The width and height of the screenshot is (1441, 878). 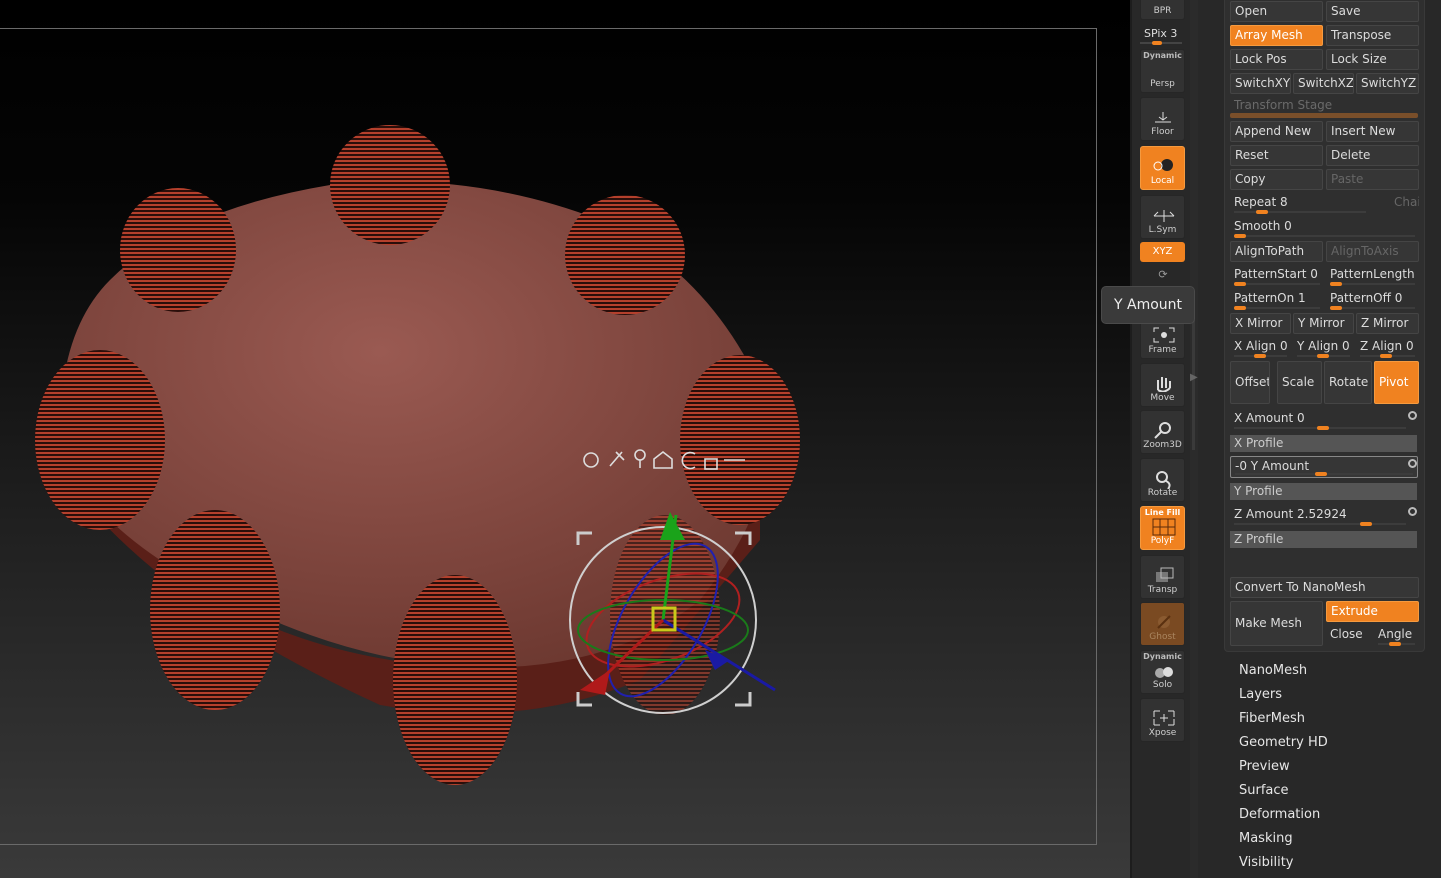 I want to click on floor-icon, so click(x=1163, y=117).